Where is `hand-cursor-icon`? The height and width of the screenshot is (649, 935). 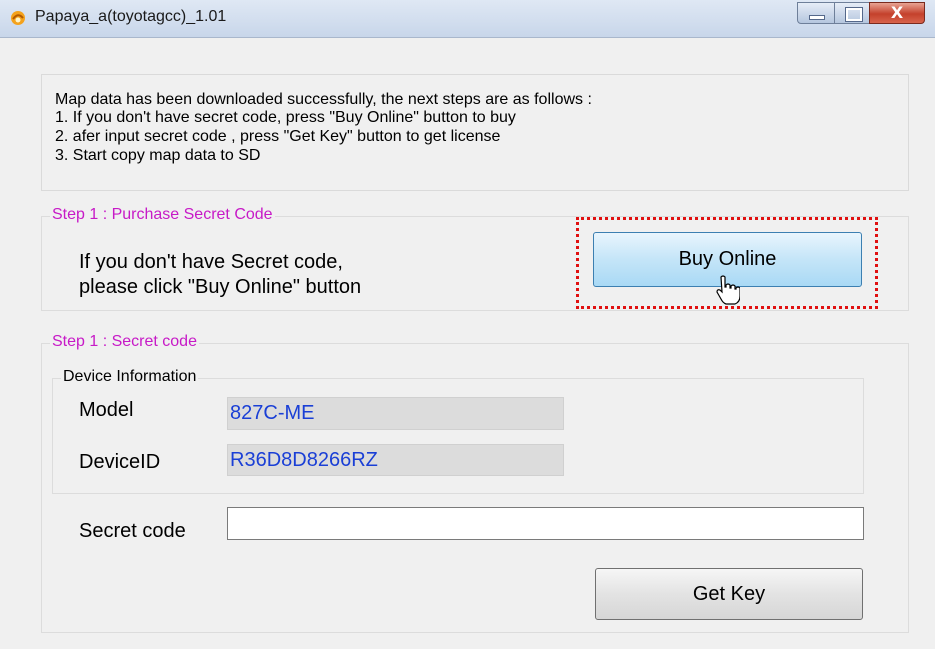 hand-cursor-icon is located at coordinates (728, 290).